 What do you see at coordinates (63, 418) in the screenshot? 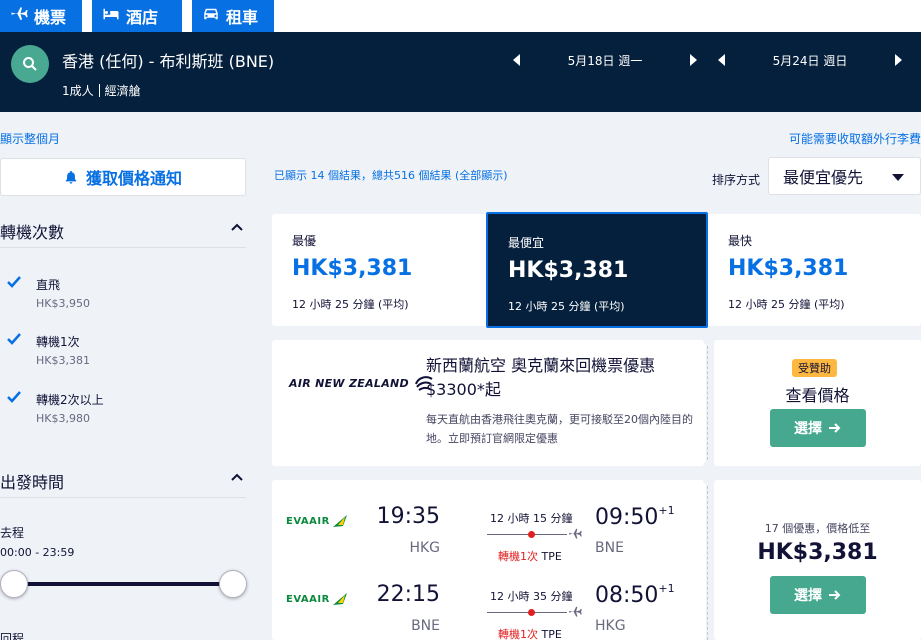
I see `stop-option-price: HK$3,980` at bounding box center [63, 418].